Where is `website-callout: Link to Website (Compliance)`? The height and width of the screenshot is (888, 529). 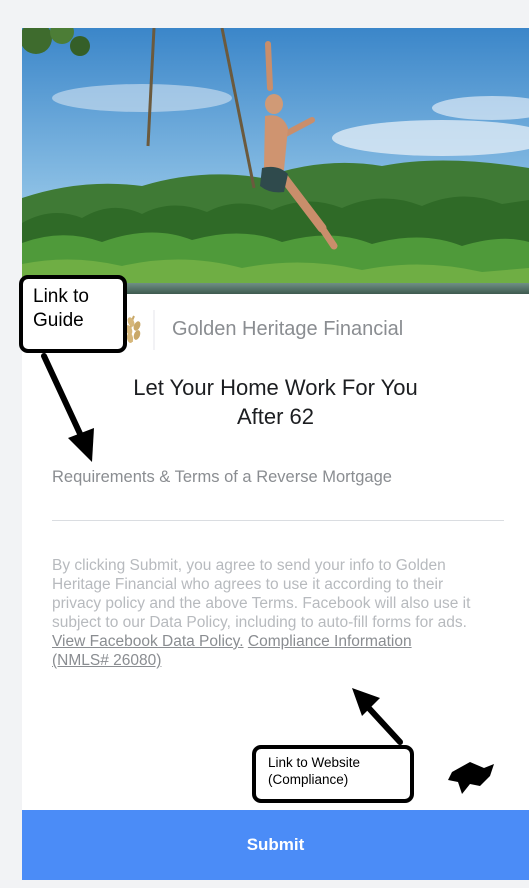 website-callout: Link to Website (Compliance) is located at coordinates (333, 774).